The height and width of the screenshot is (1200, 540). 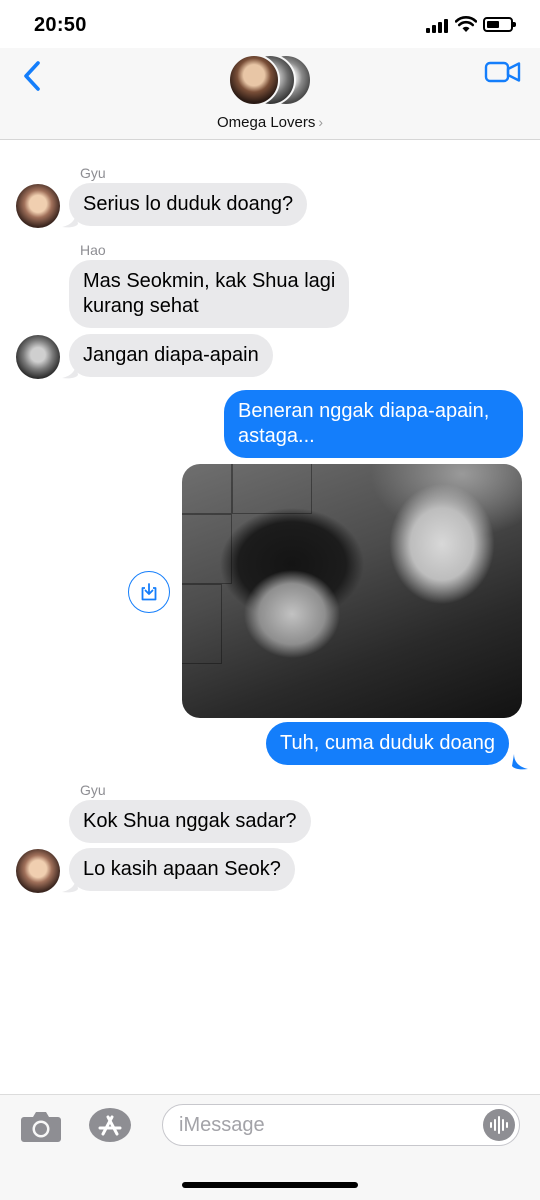 I want to click on message-text: Lo kasih apaan Seok?, so click(x=182, y=869).